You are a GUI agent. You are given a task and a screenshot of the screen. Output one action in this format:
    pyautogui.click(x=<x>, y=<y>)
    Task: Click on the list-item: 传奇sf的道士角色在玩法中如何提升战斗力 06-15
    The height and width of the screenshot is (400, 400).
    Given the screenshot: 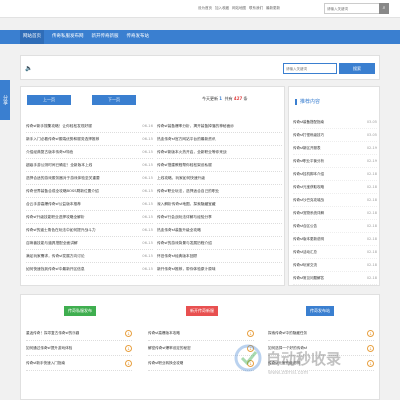 What is the action you would take?
    pyautogui.click(x=89, y=230)
    